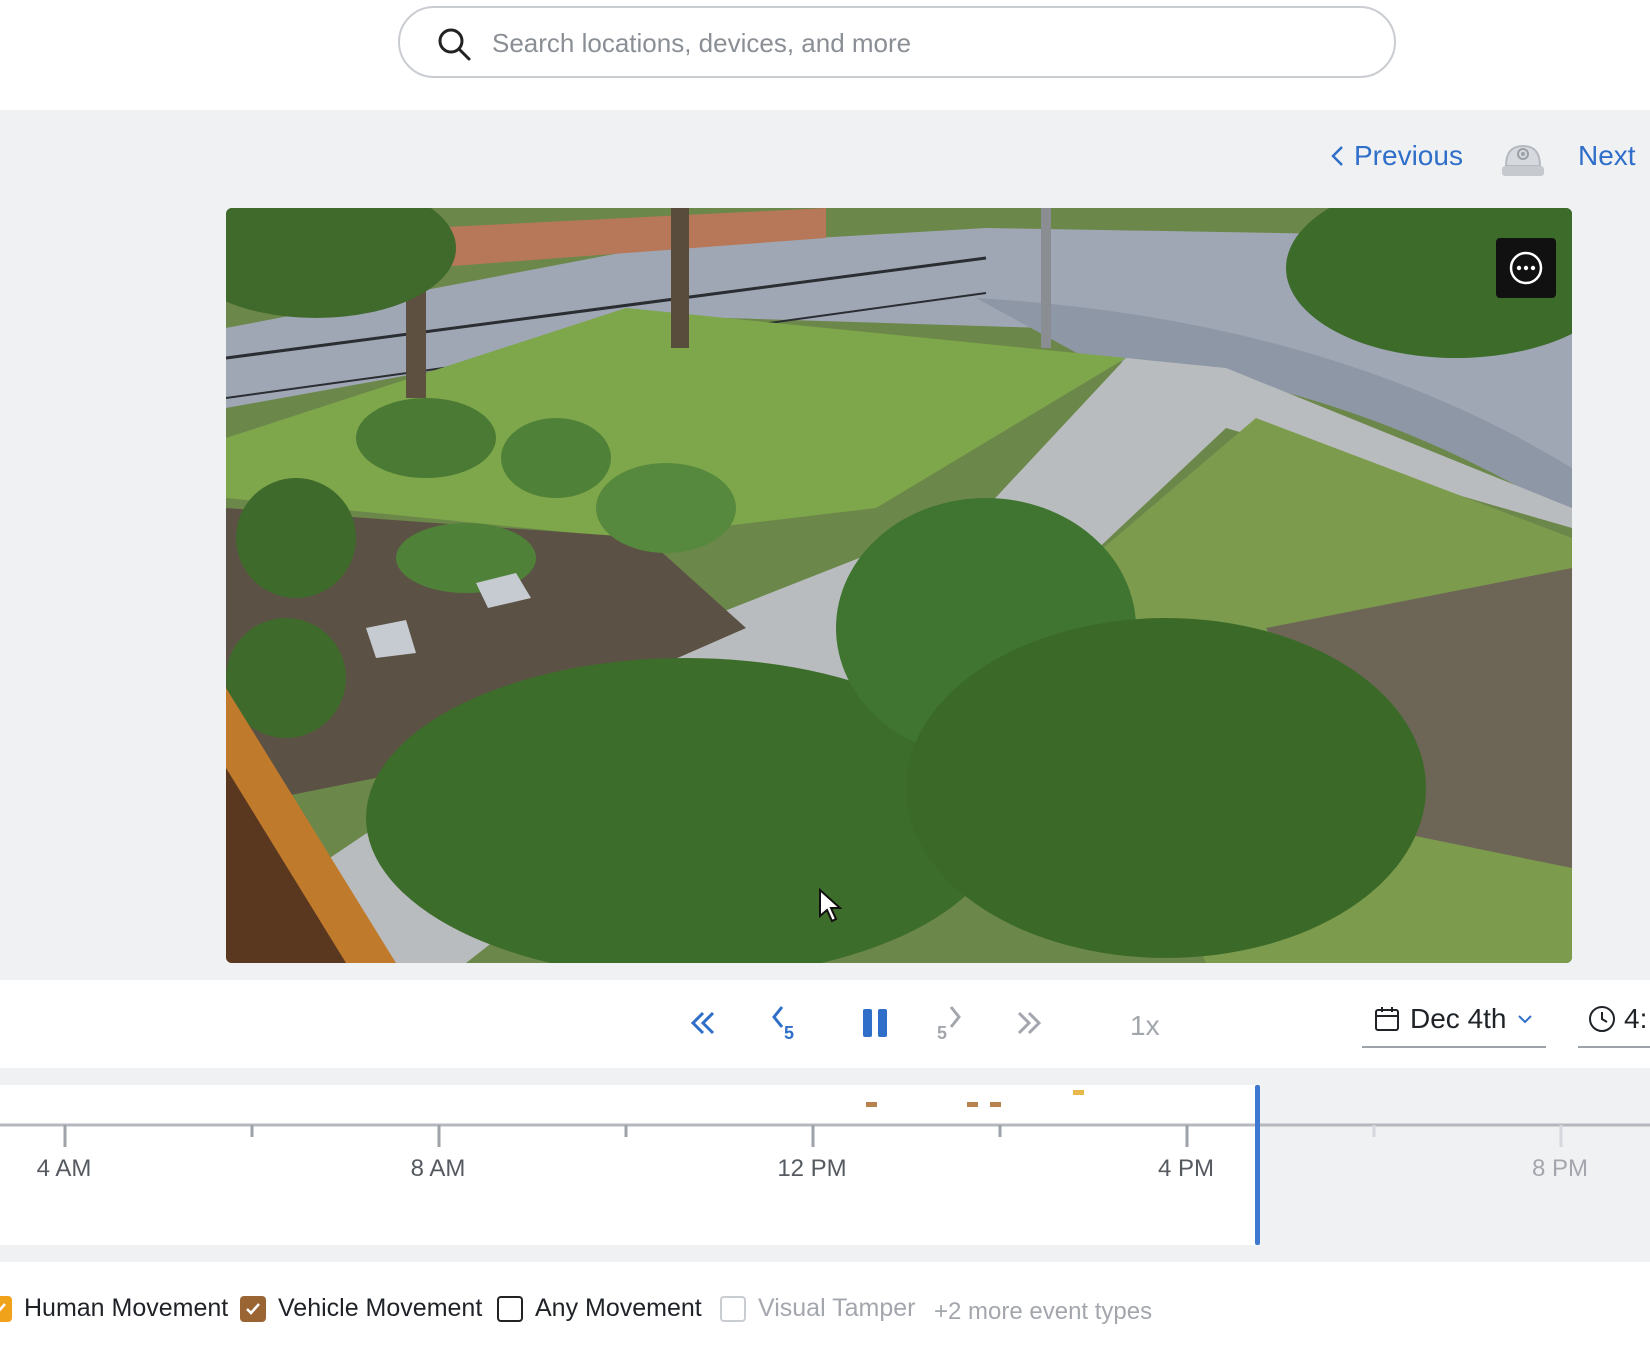 The image size is (1650, 1360). What do you see at coordinates (1408, 155) in the screenshot?
I see `previous-label: Previous` at bounding box center [1408, 155].